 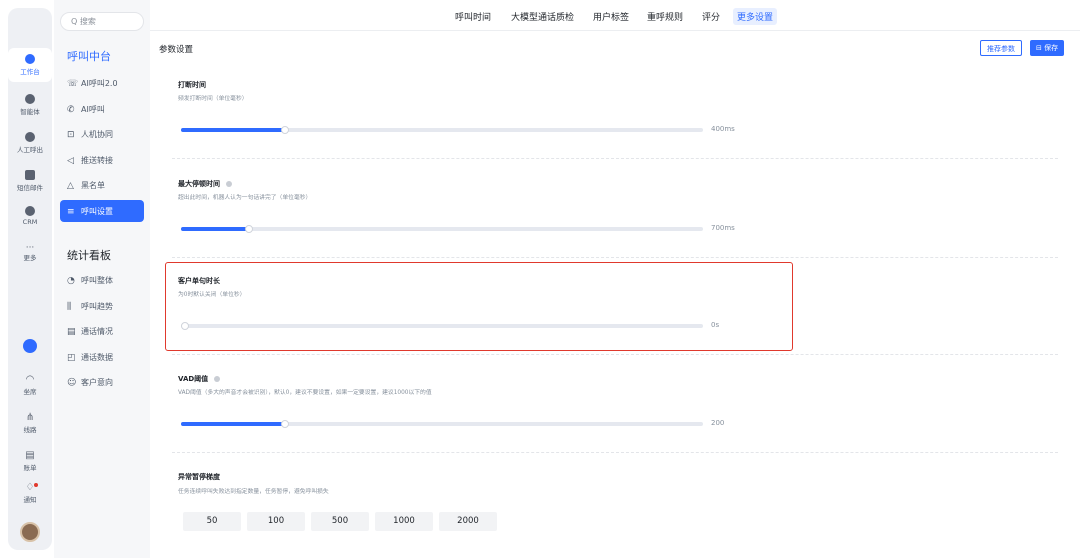 I want to click on setting-title: 最大停顿时间, so click(x=205, y=184).